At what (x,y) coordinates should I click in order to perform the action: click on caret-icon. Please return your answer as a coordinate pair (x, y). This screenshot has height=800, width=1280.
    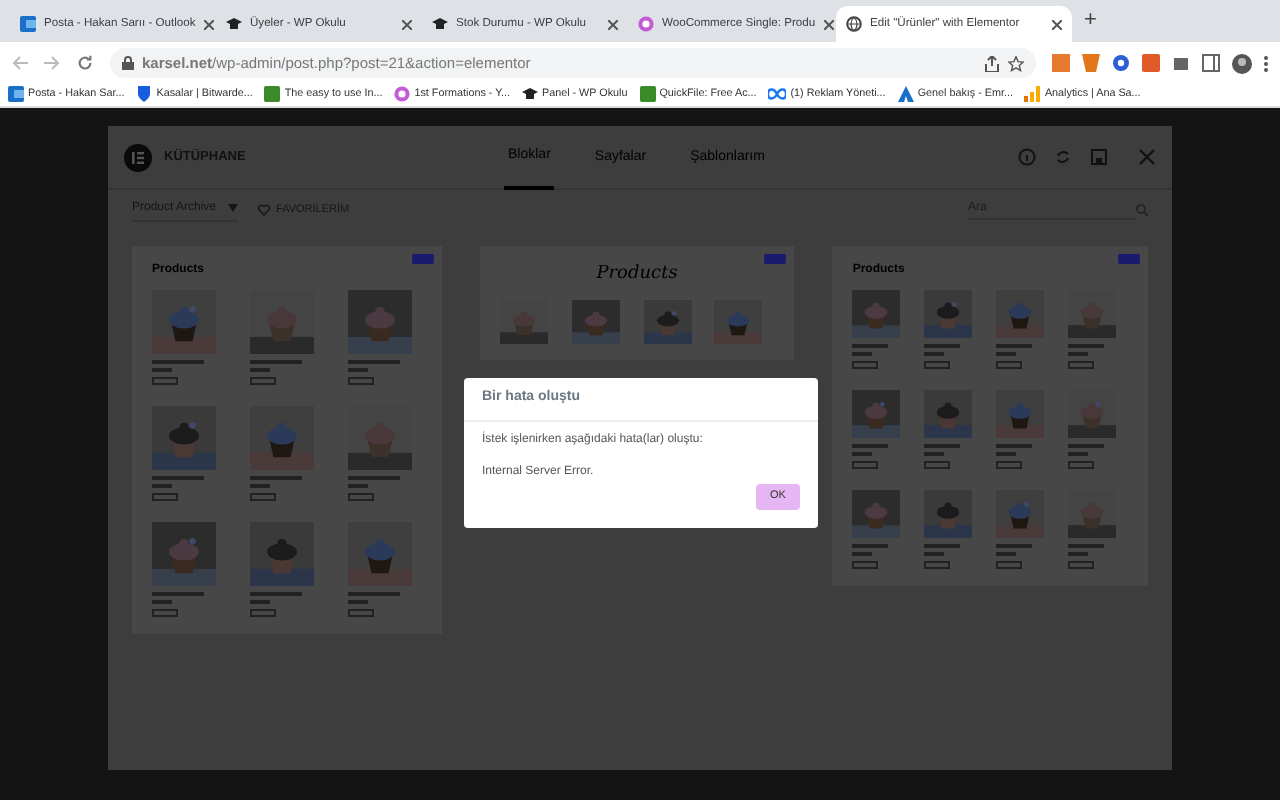
    Looking at the image, I should click on (233, 208).